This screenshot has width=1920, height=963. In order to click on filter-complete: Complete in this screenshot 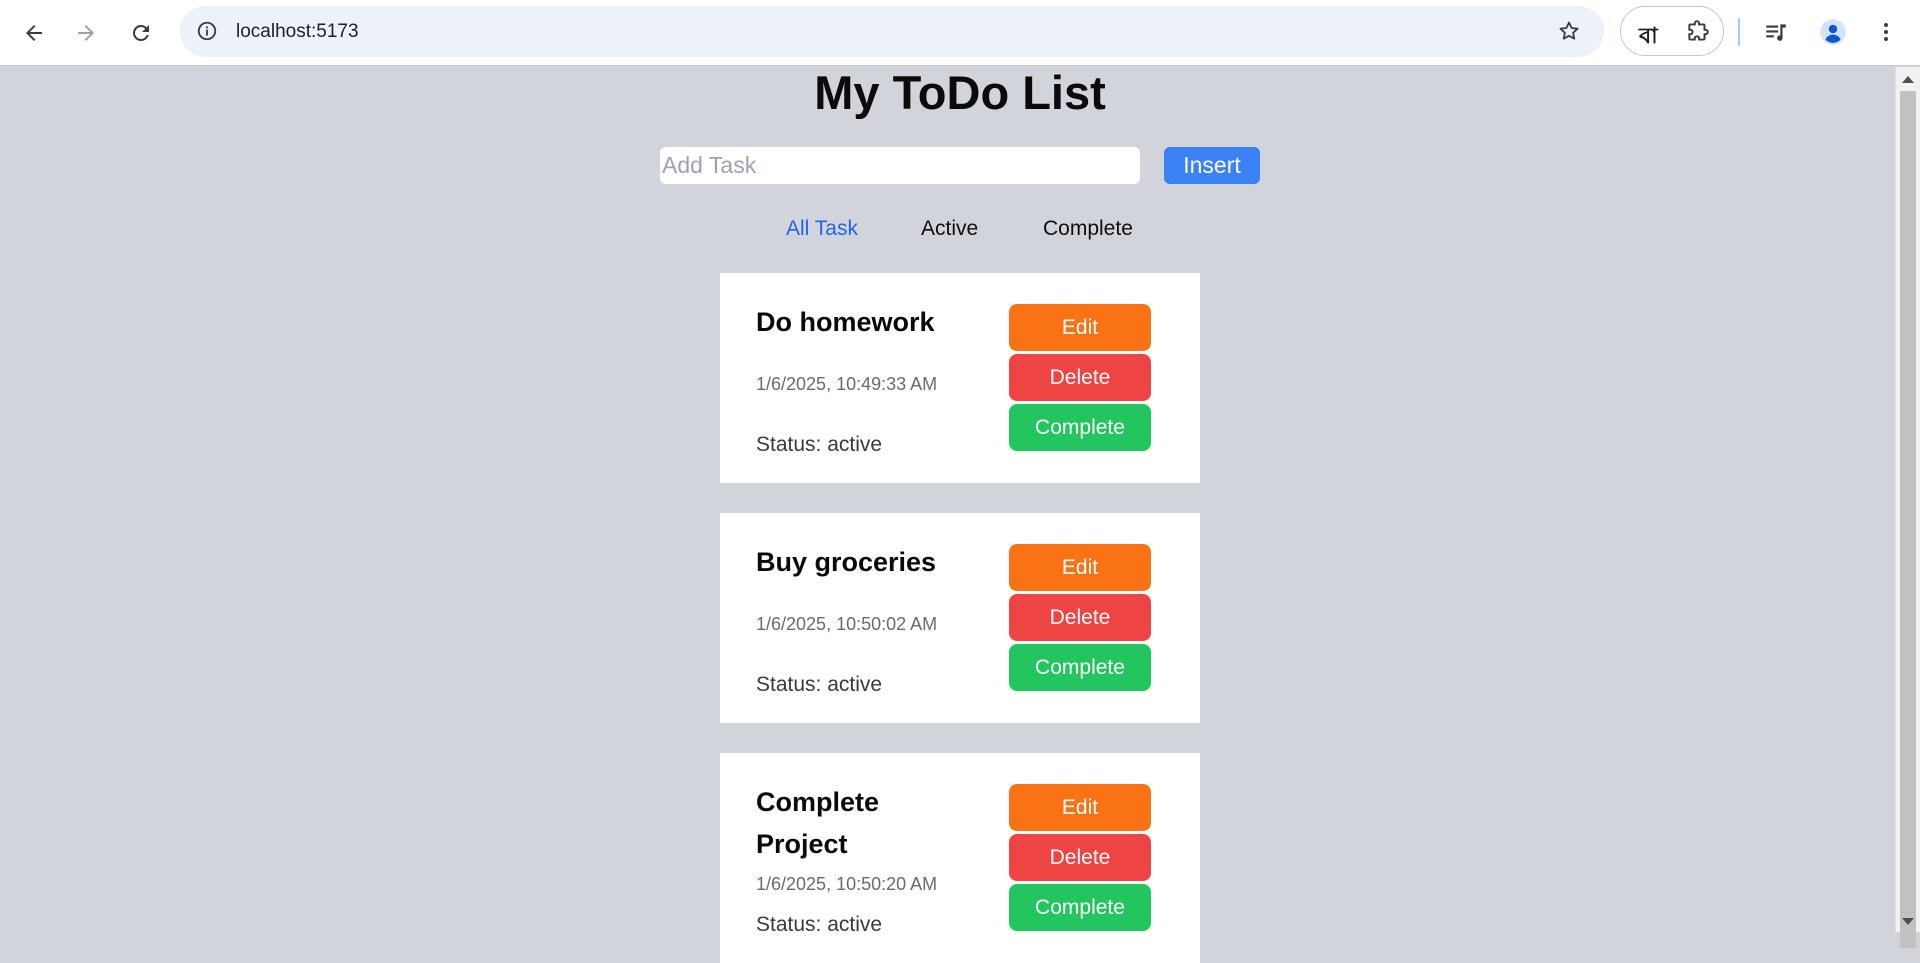, I will do `click(1088, 229)`.